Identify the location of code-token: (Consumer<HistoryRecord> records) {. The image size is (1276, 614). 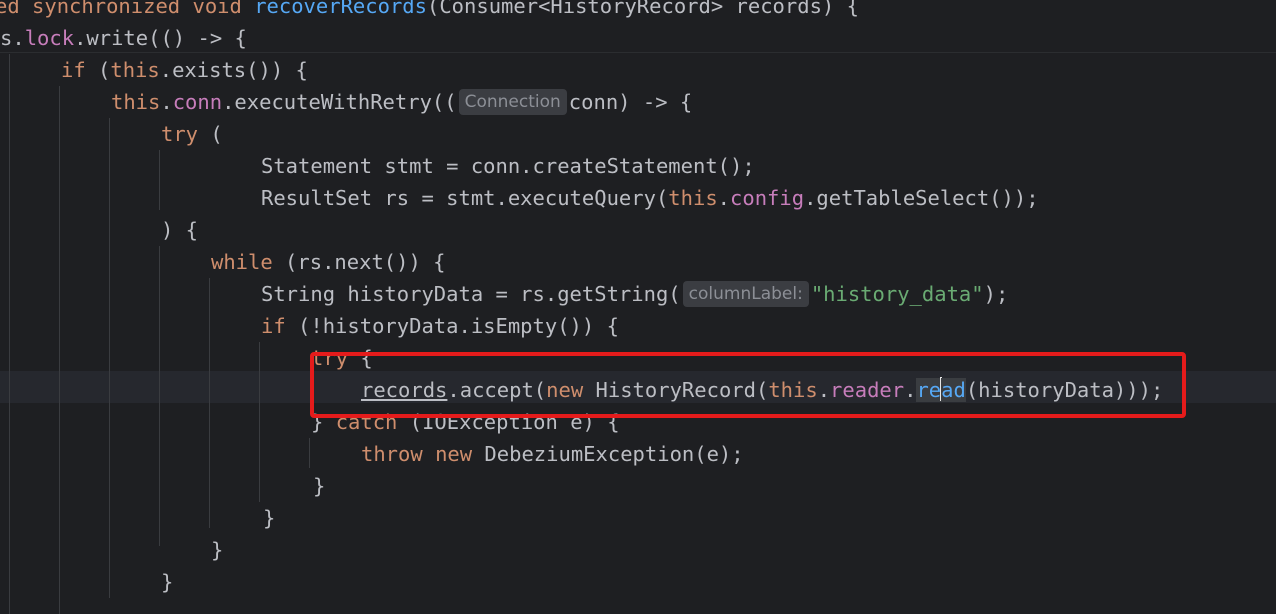
(642, 9).